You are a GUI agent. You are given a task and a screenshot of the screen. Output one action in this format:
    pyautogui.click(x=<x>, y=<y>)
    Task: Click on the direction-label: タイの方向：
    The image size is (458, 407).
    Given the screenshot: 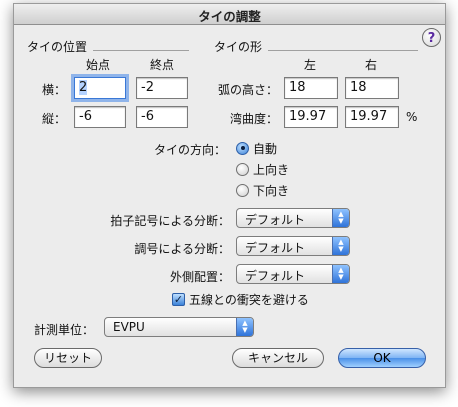 What is the action you would take?
    pyautogui.click(x=189, y=150)
    